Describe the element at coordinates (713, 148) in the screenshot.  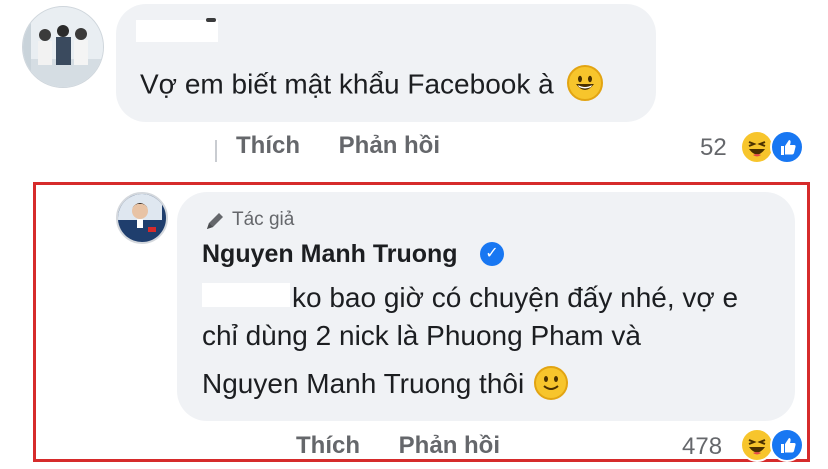
I see `reaction-count: 52` at that location.